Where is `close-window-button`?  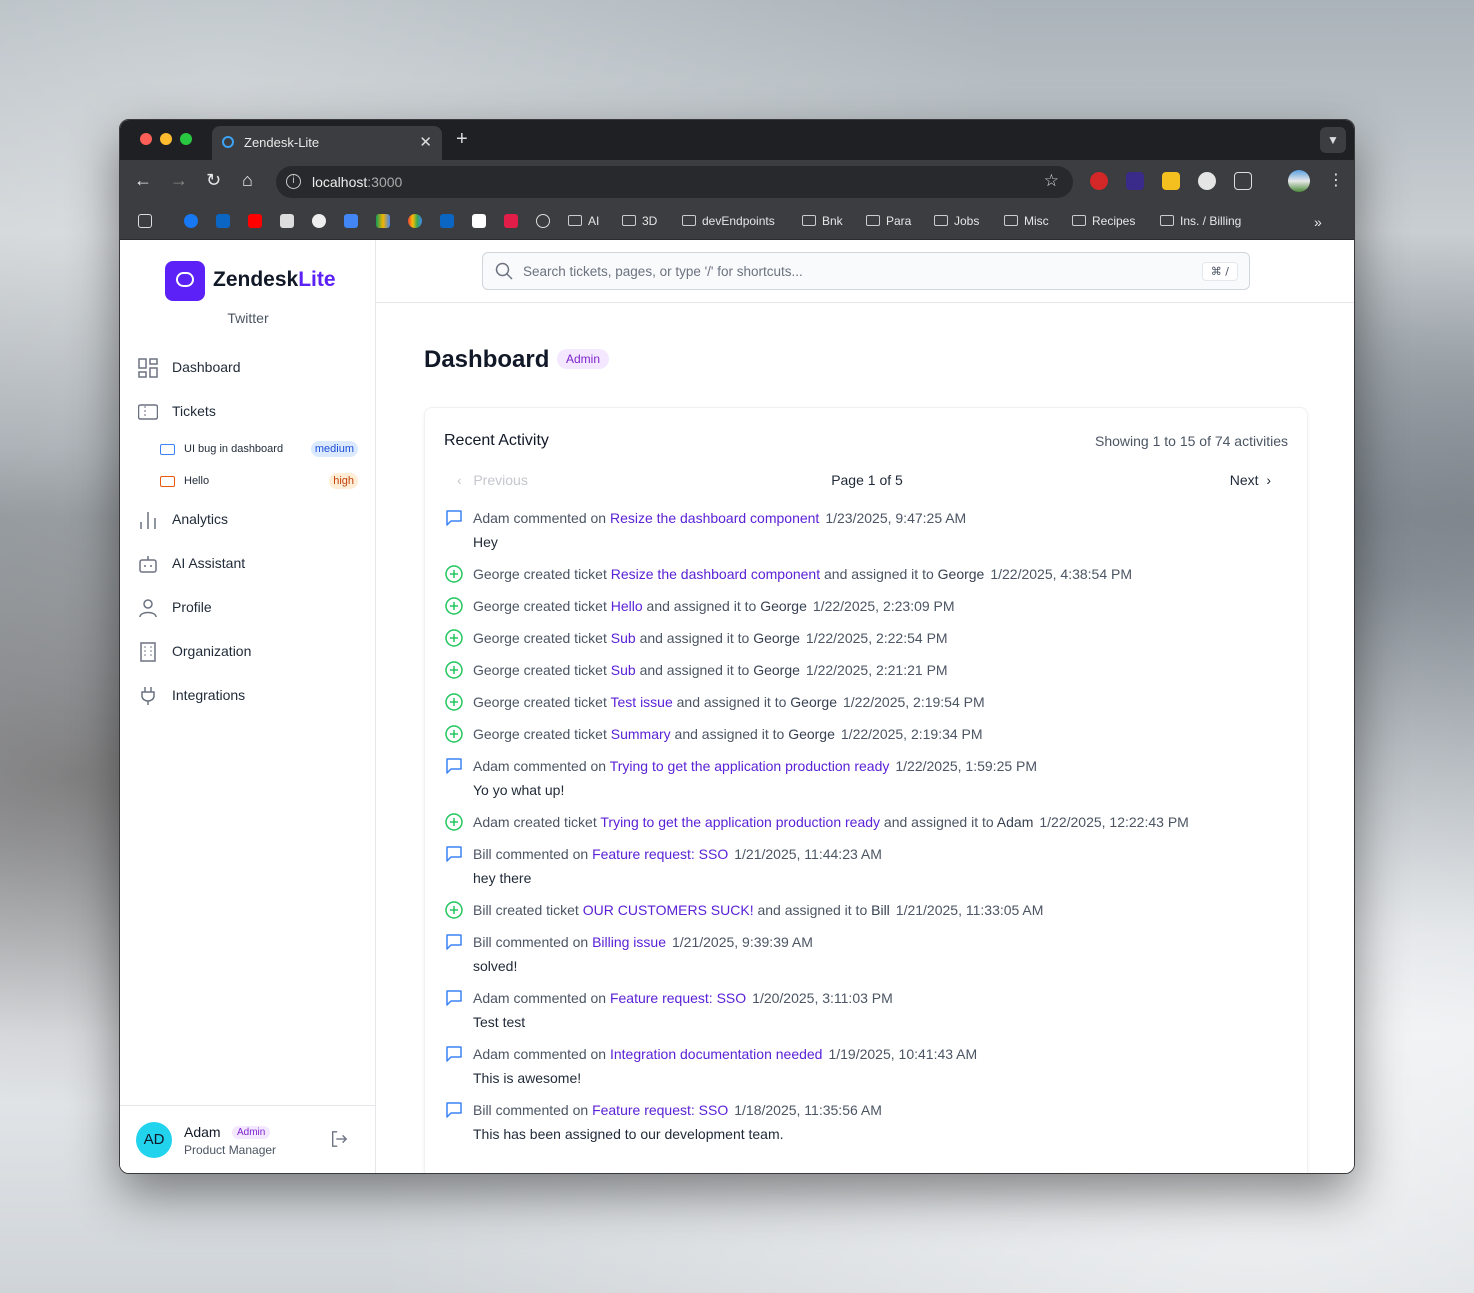
close-window-button is located at coordinates (146, 139).